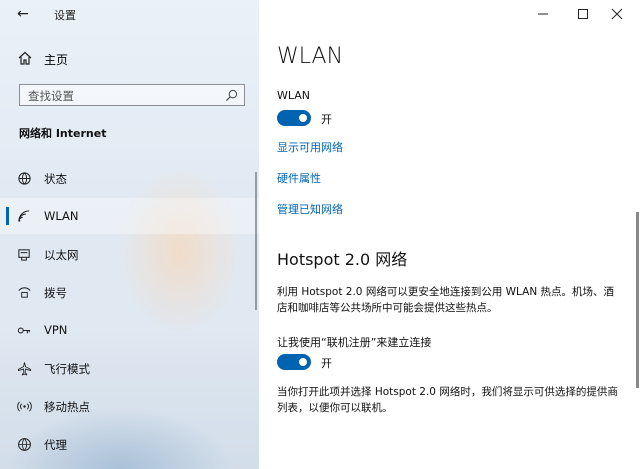 The image size is (640, 469). I want to click on status-icon, so click(24, 178).